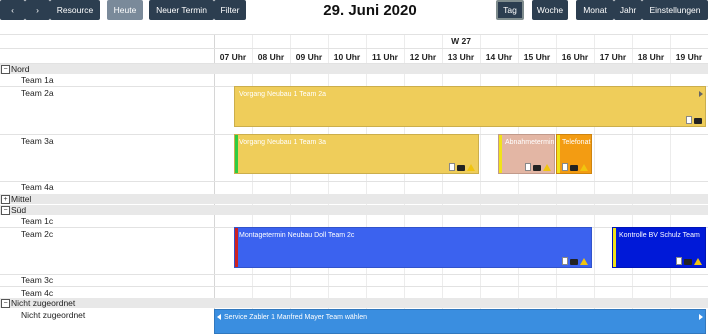 The width and height of the screenshot is (708, 334). What do you see at coordinates (537, 57) in the screenshot?
I see `hour-label: 15 Uhr` at bounding box center [537, 57].